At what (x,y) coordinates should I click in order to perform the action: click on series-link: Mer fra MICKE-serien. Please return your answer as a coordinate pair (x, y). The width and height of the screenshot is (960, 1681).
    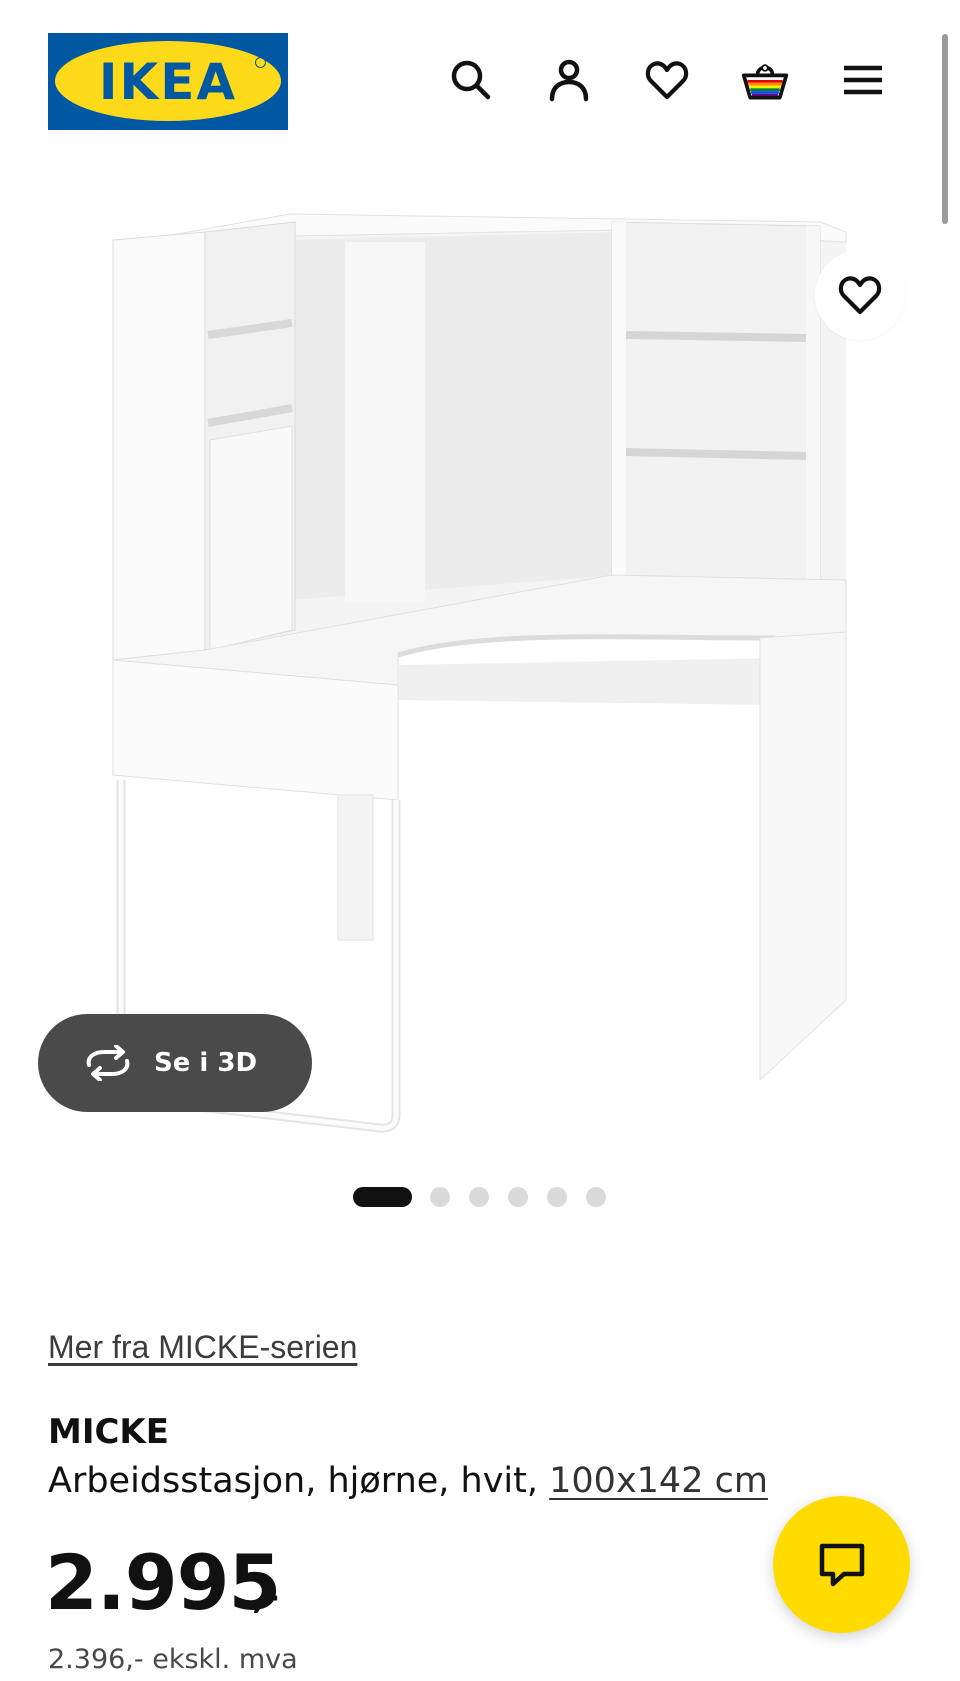
    Looking at the image, I should click on (202, 1347).